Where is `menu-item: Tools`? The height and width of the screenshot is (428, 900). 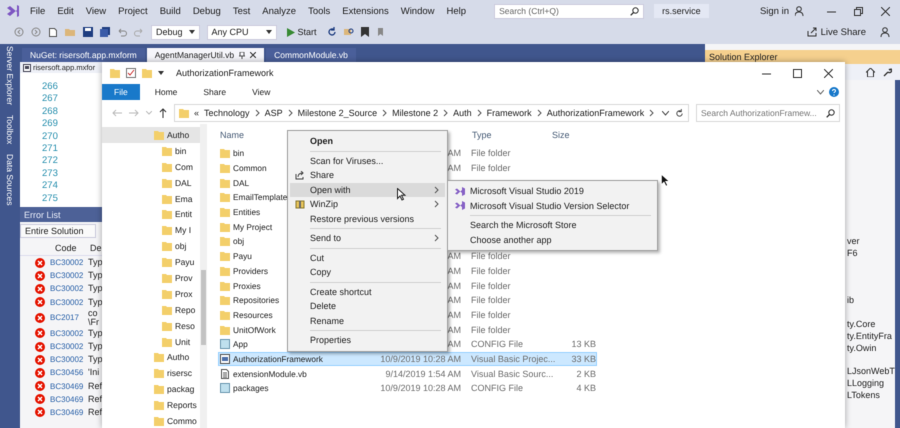
menu-item: Tools is located at coordinates (319, 11).